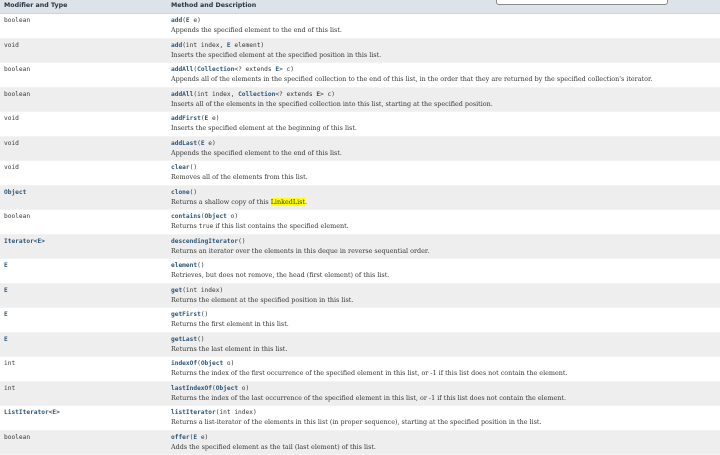  What do you see at coordinates (445, 348) in the screenshot?
I see `method-description: Returns the last element in this list.` at bounding box center [445, 348].